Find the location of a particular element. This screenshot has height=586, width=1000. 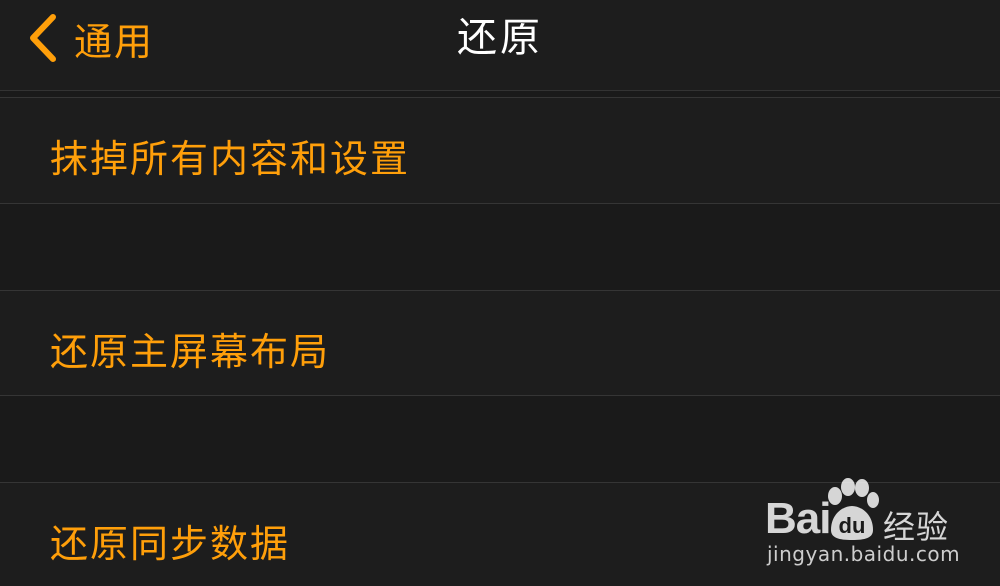

page-title: 还原 is located at coordinates (500, 38).